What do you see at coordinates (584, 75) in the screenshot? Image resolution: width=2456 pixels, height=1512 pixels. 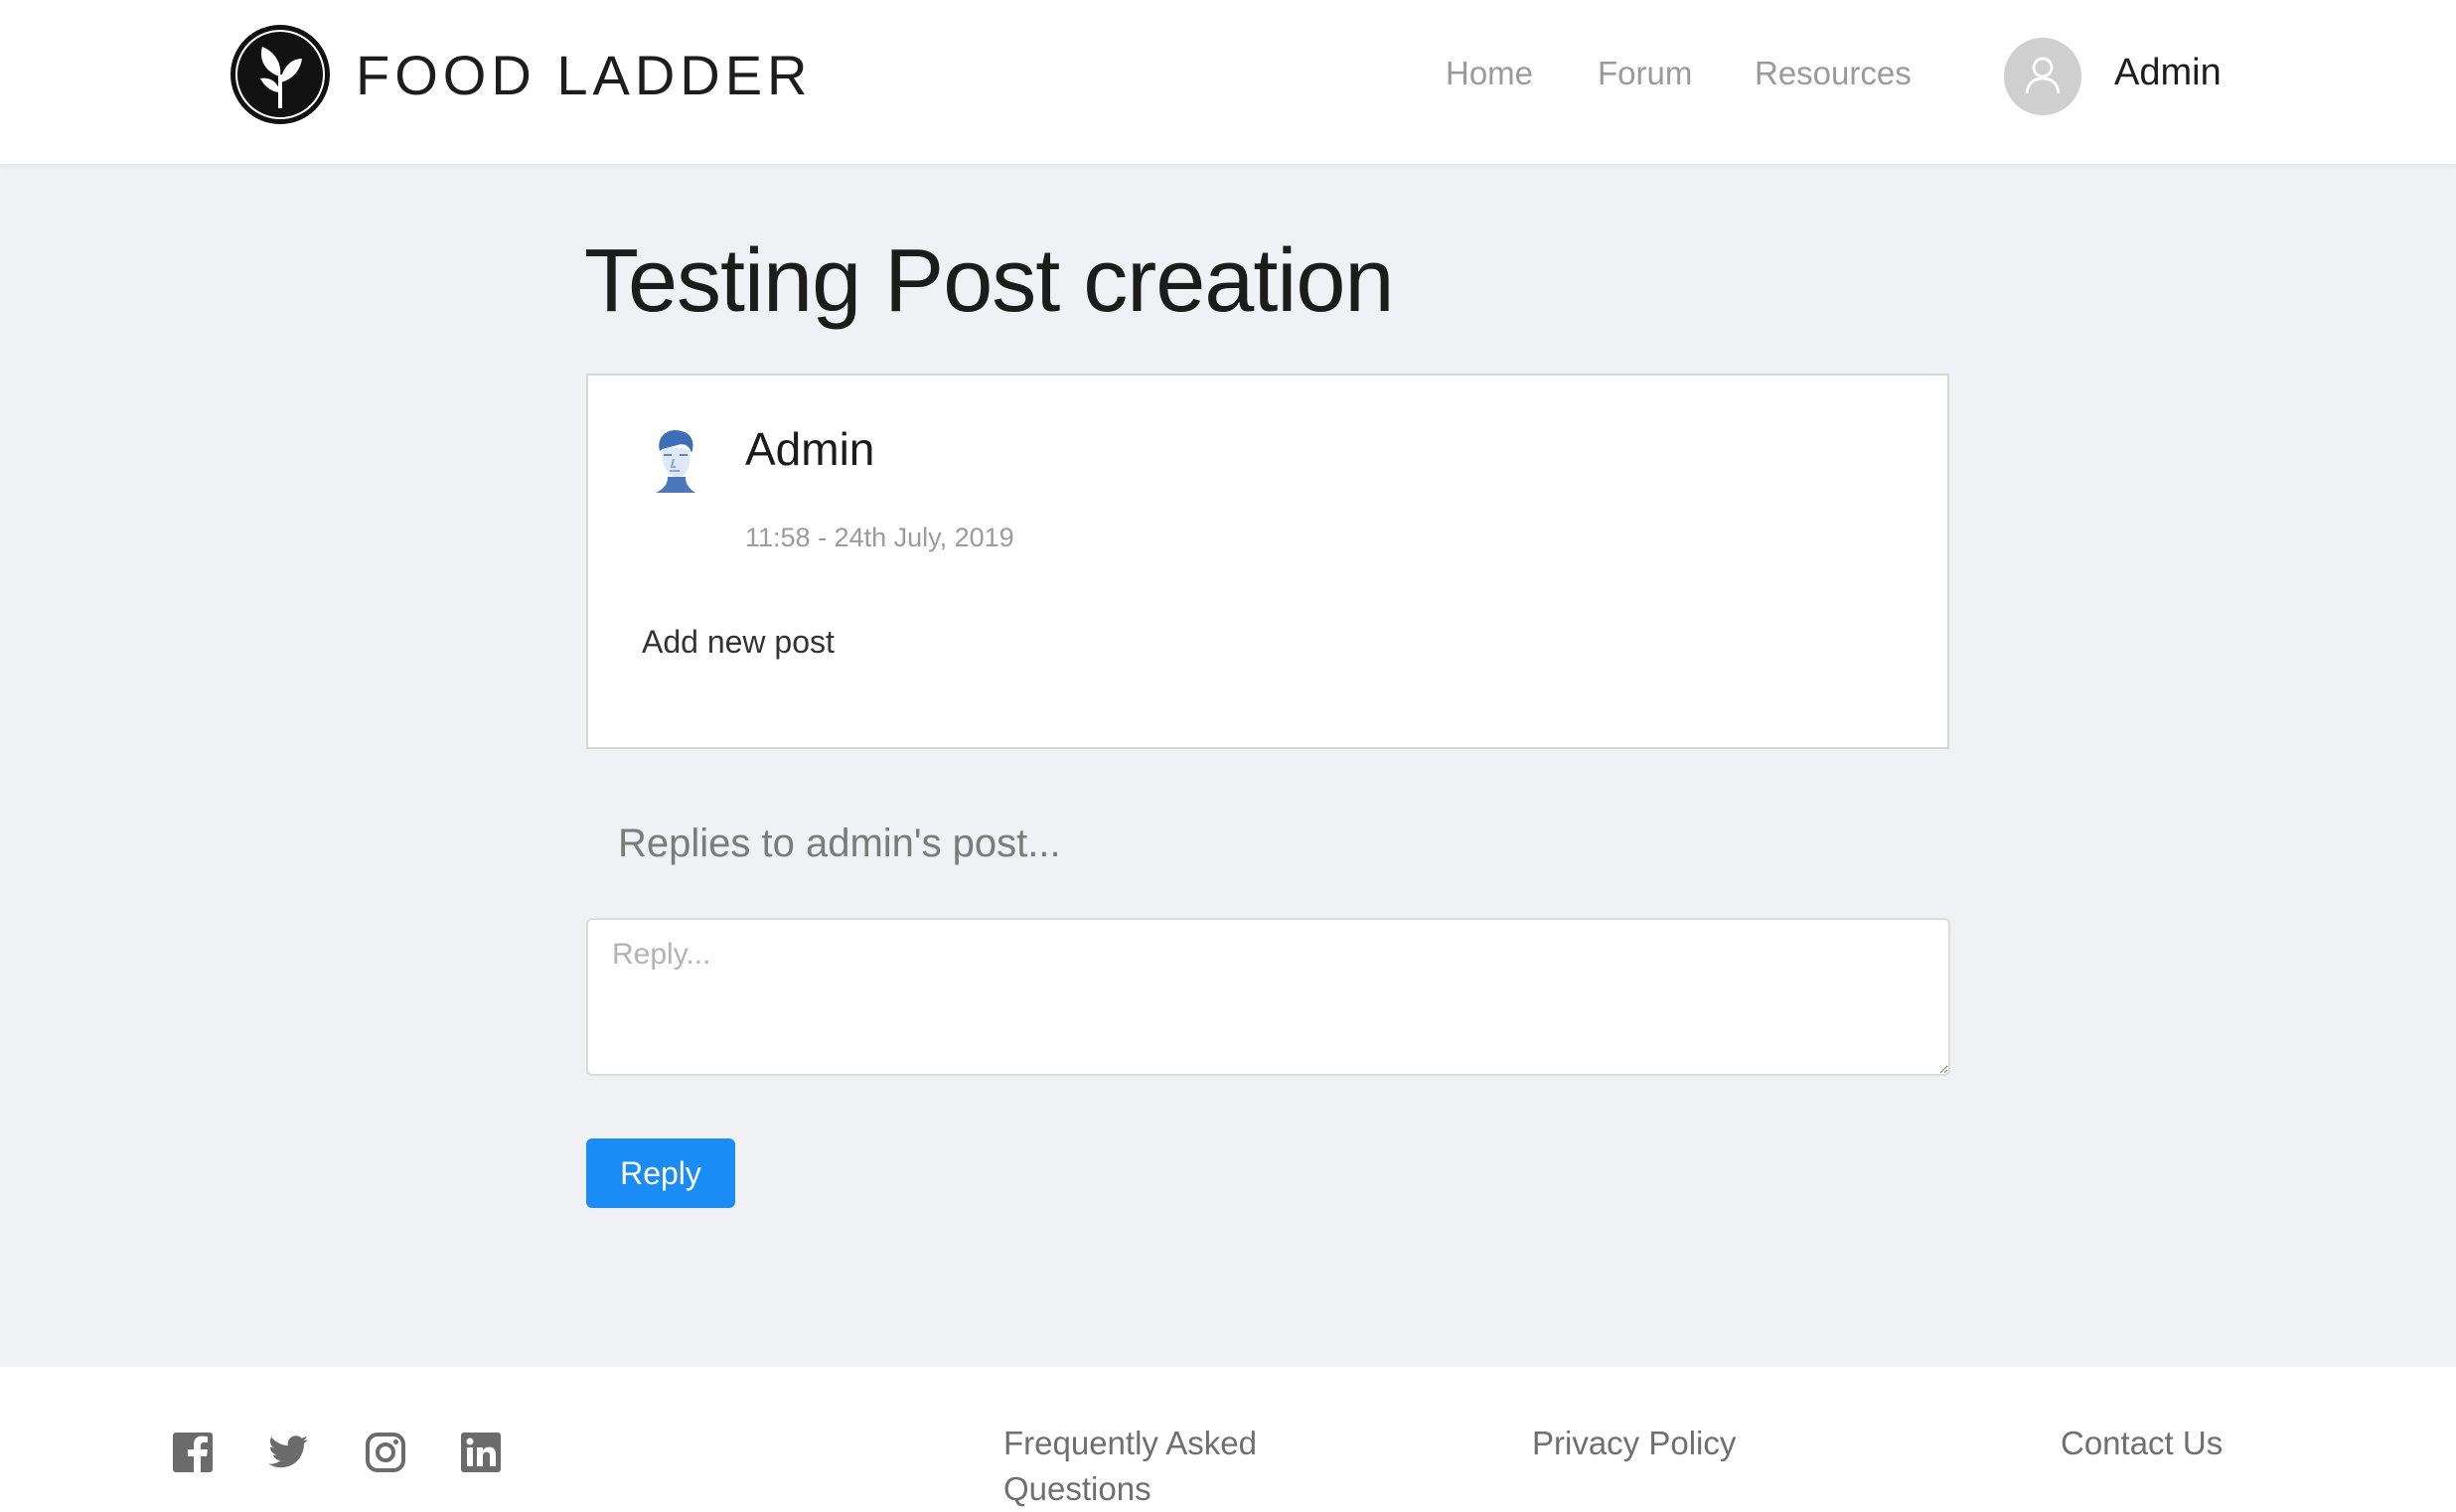 I see `brand-name: FOOD LADDER` at bounding box center [584, 75].